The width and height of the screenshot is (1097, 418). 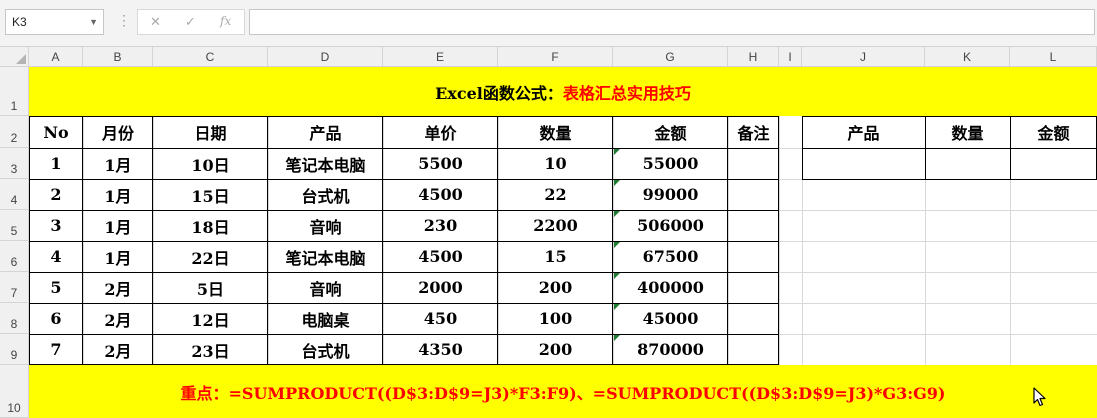 What do you see at coordinates (967, 57) in the screenshot?
I see `column-header-k: K` at bounding box center [967, 57].